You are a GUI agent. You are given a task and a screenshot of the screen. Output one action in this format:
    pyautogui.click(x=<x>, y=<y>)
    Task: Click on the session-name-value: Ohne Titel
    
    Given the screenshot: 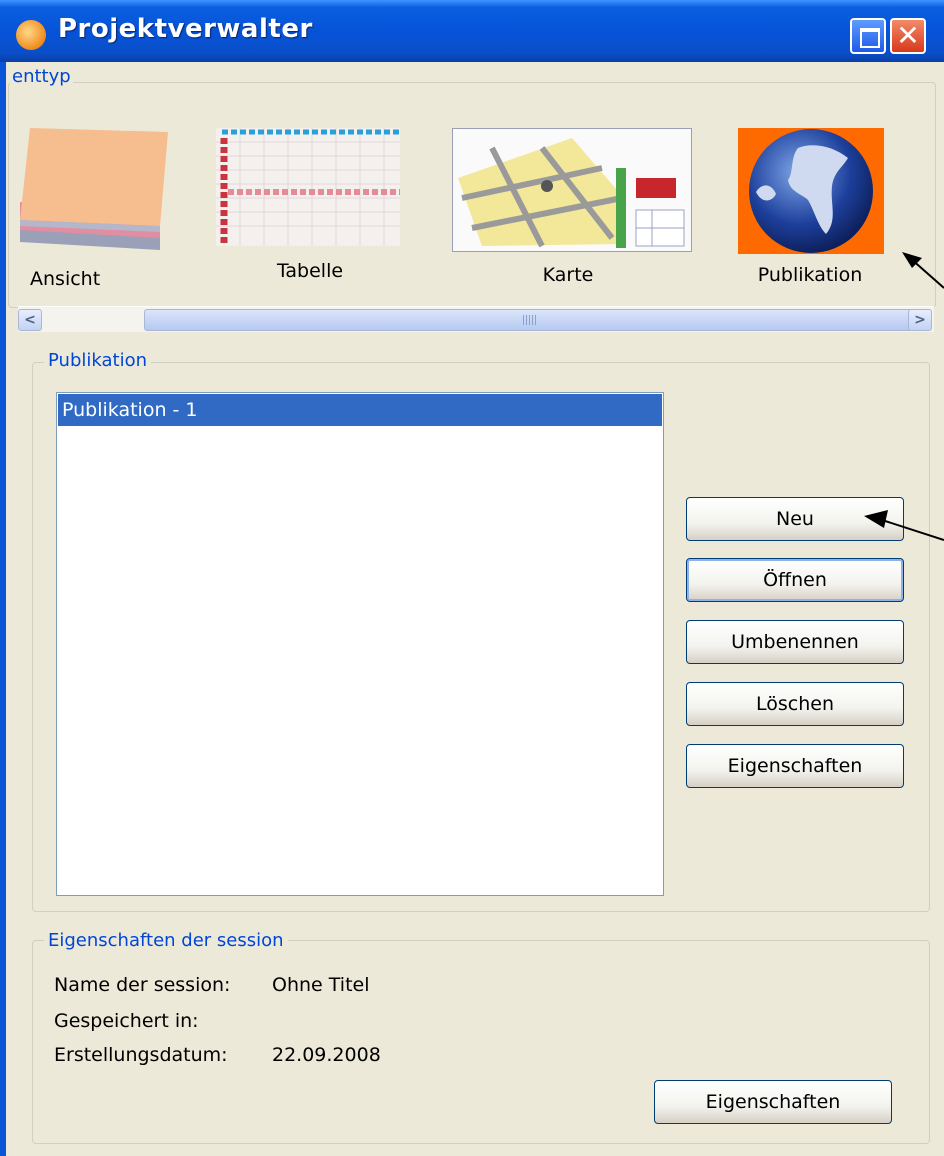 What is the action you would take?
    pyautogui.click(x=321, y=985)
    